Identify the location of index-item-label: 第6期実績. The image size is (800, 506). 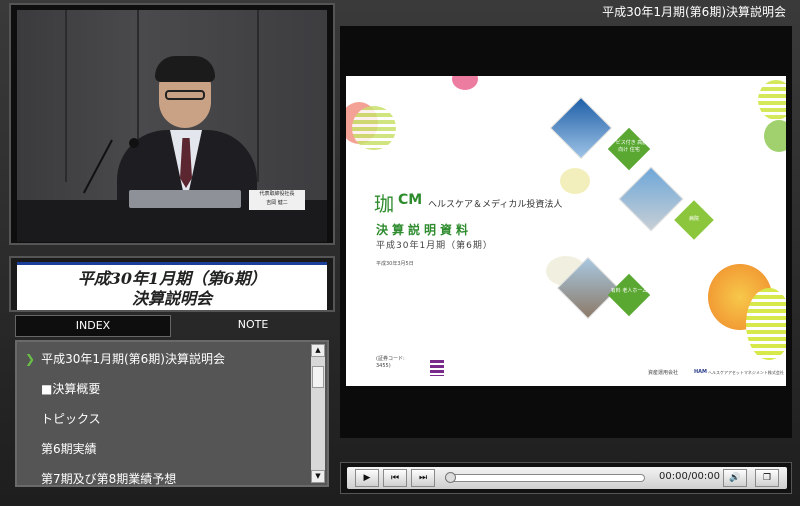
(69, 449).